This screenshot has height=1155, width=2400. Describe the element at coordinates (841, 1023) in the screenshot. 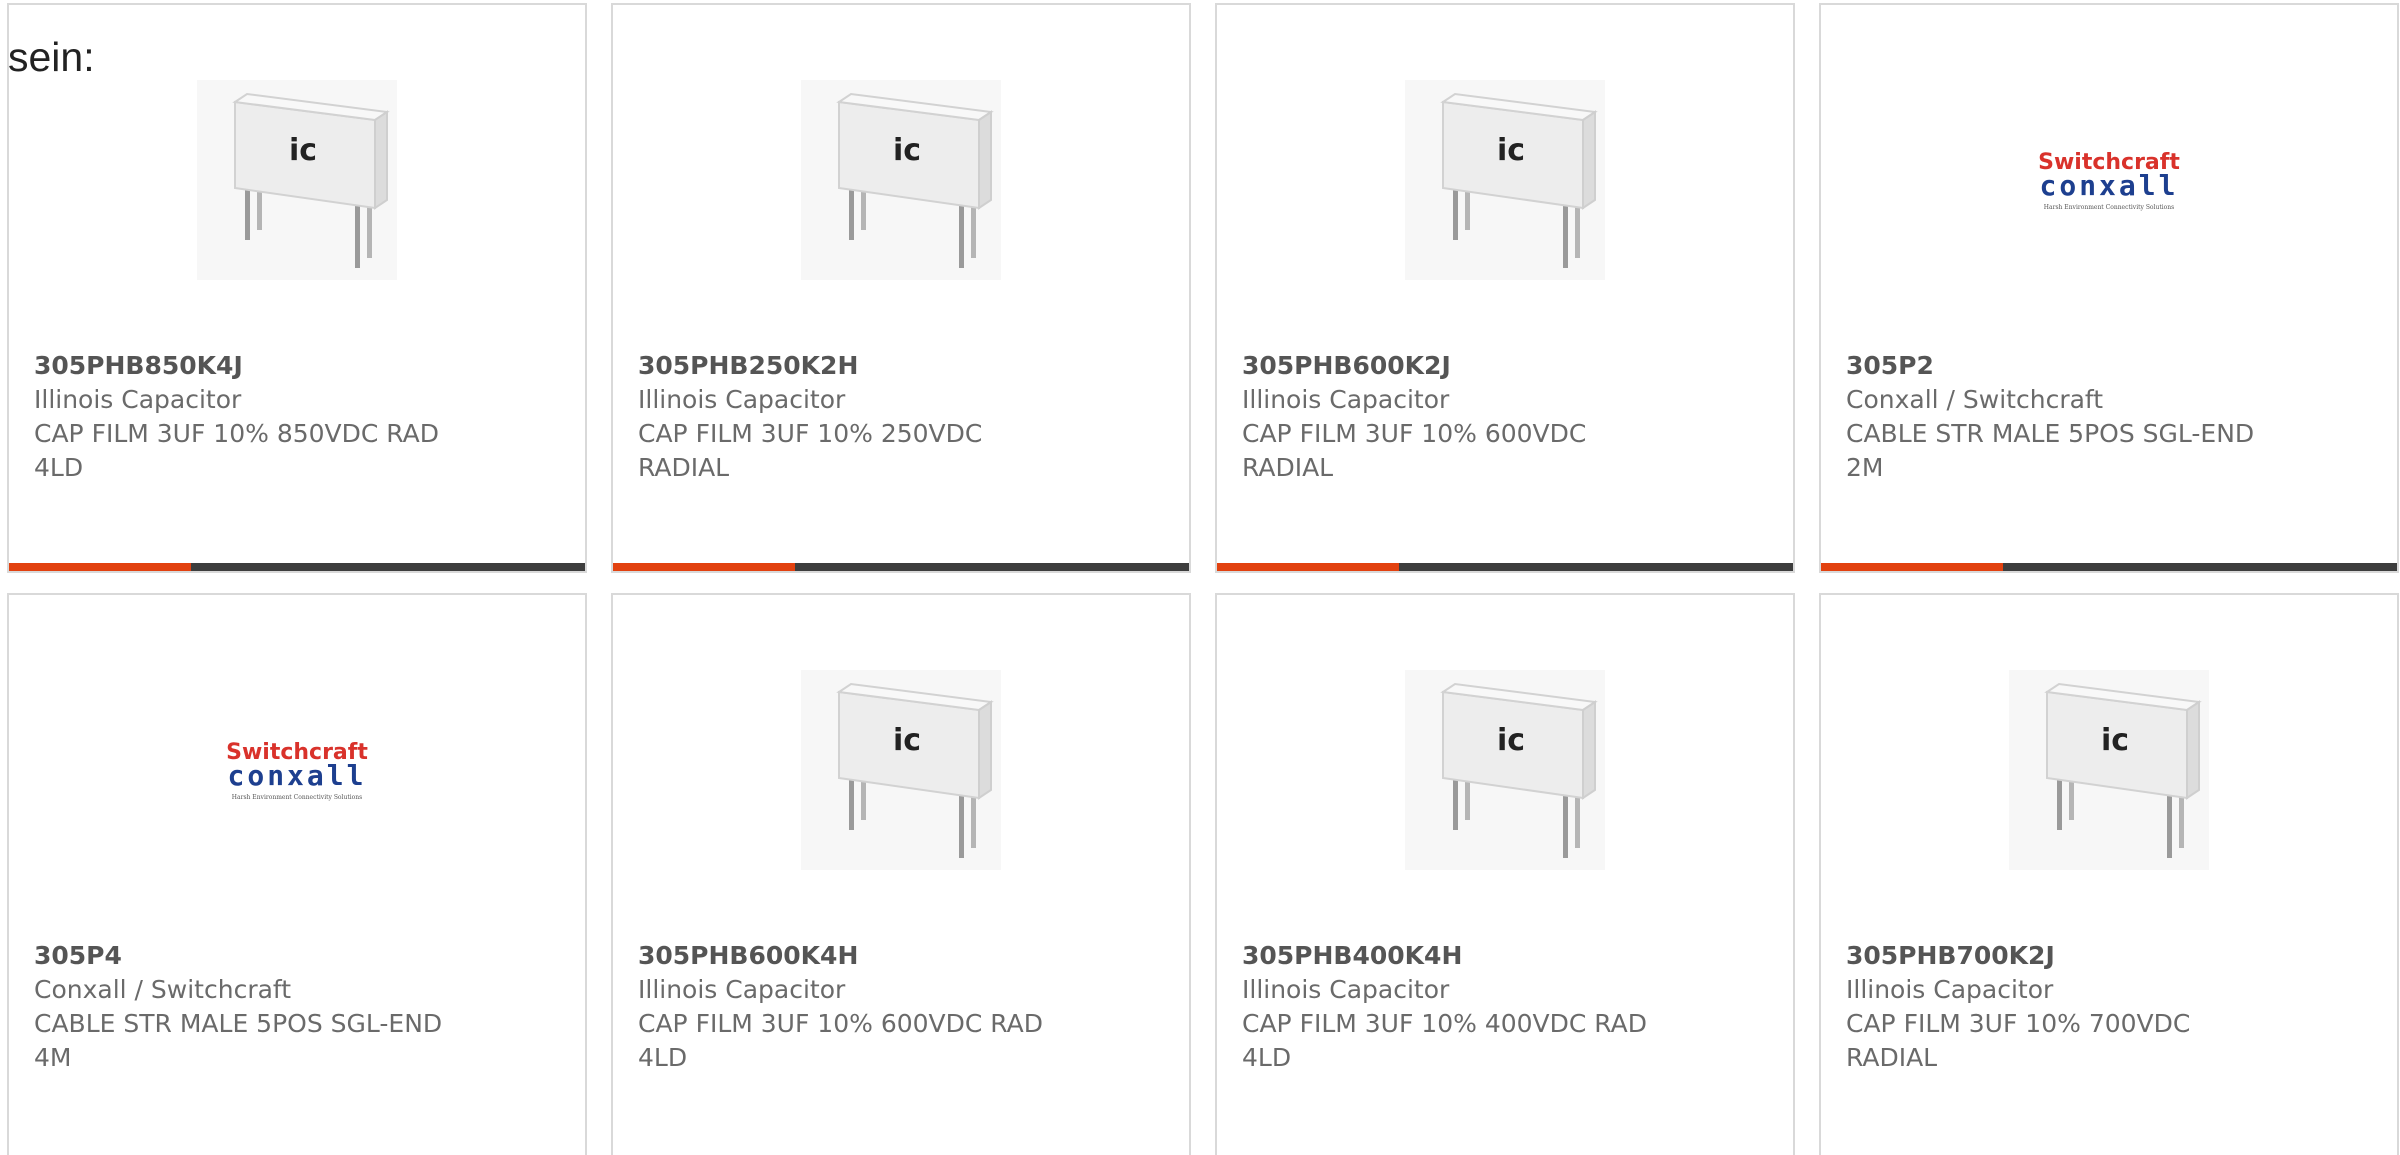

I see `product-description-line1: CAP FILM 3UF 10% 600VDC RAD` at that location.